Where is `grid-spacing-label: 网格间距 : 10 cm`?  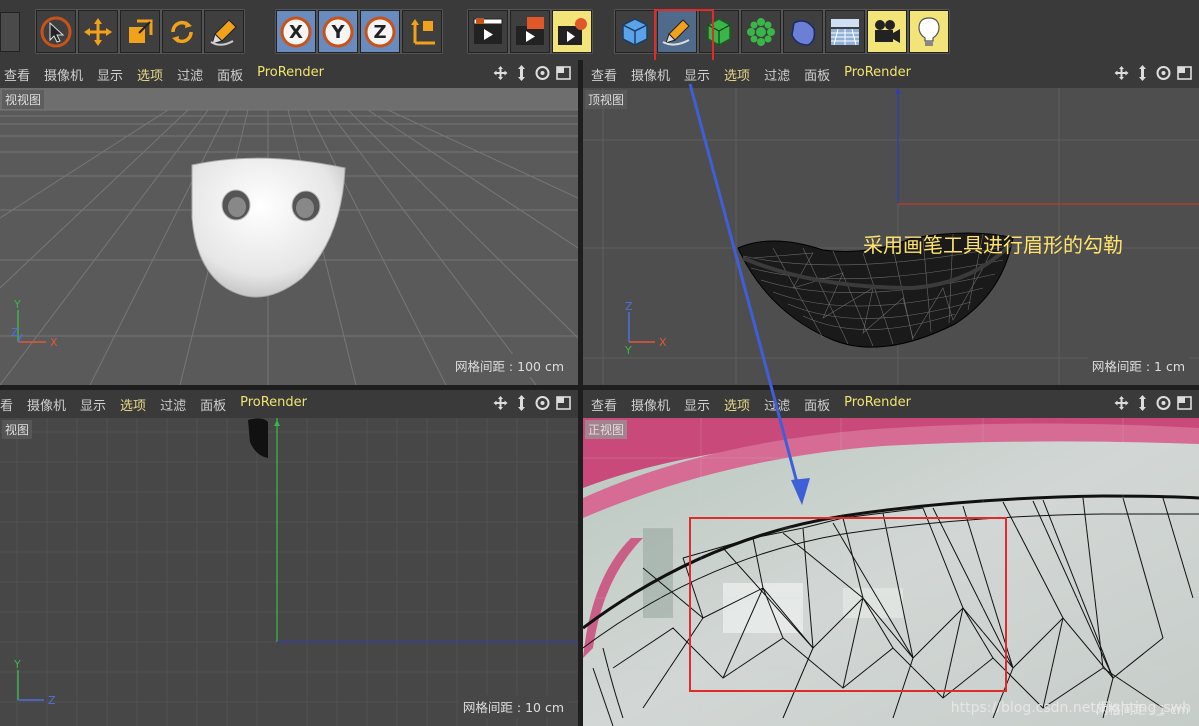 grid-spacing-label: 网格间距 : 10 cm is located at coordinates (513, 706).